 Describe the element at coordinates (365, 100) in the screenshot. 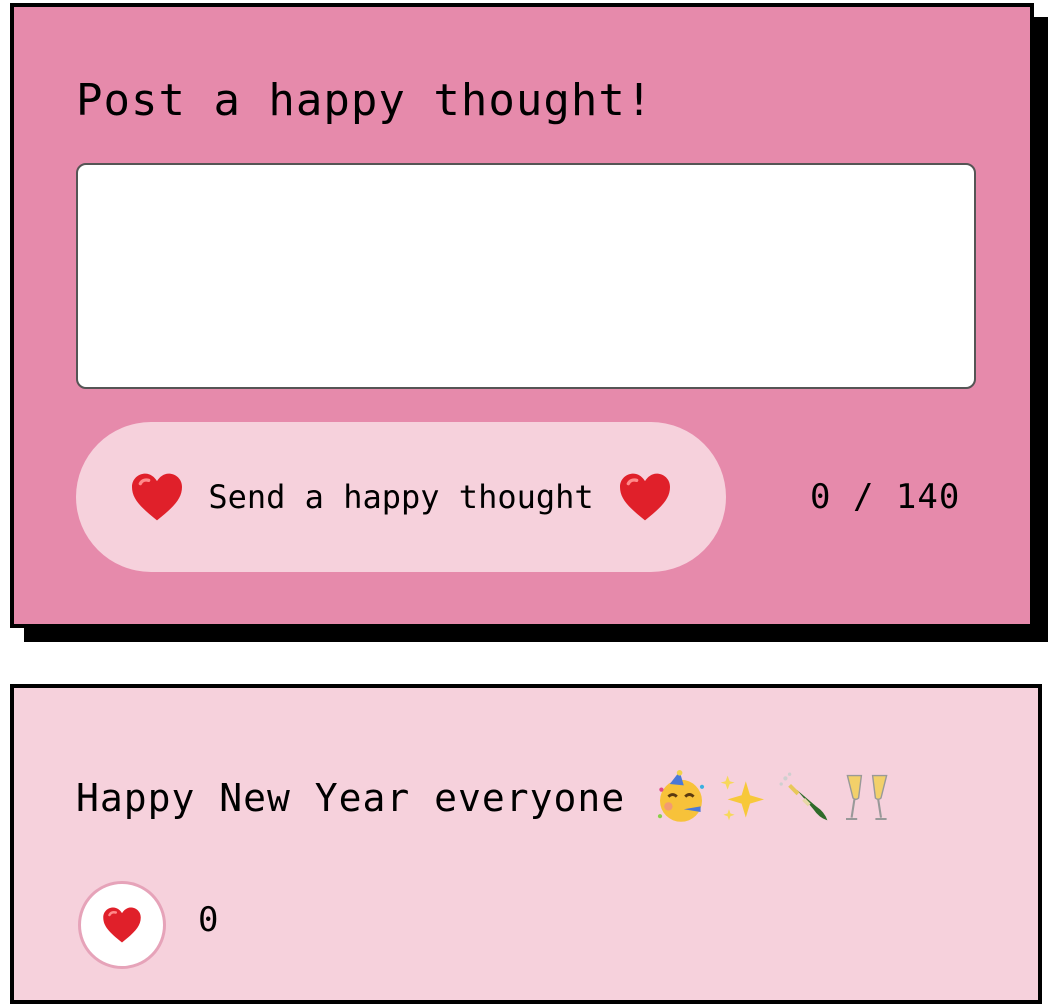

I see `form-title: Post a happy thought!` at that location.